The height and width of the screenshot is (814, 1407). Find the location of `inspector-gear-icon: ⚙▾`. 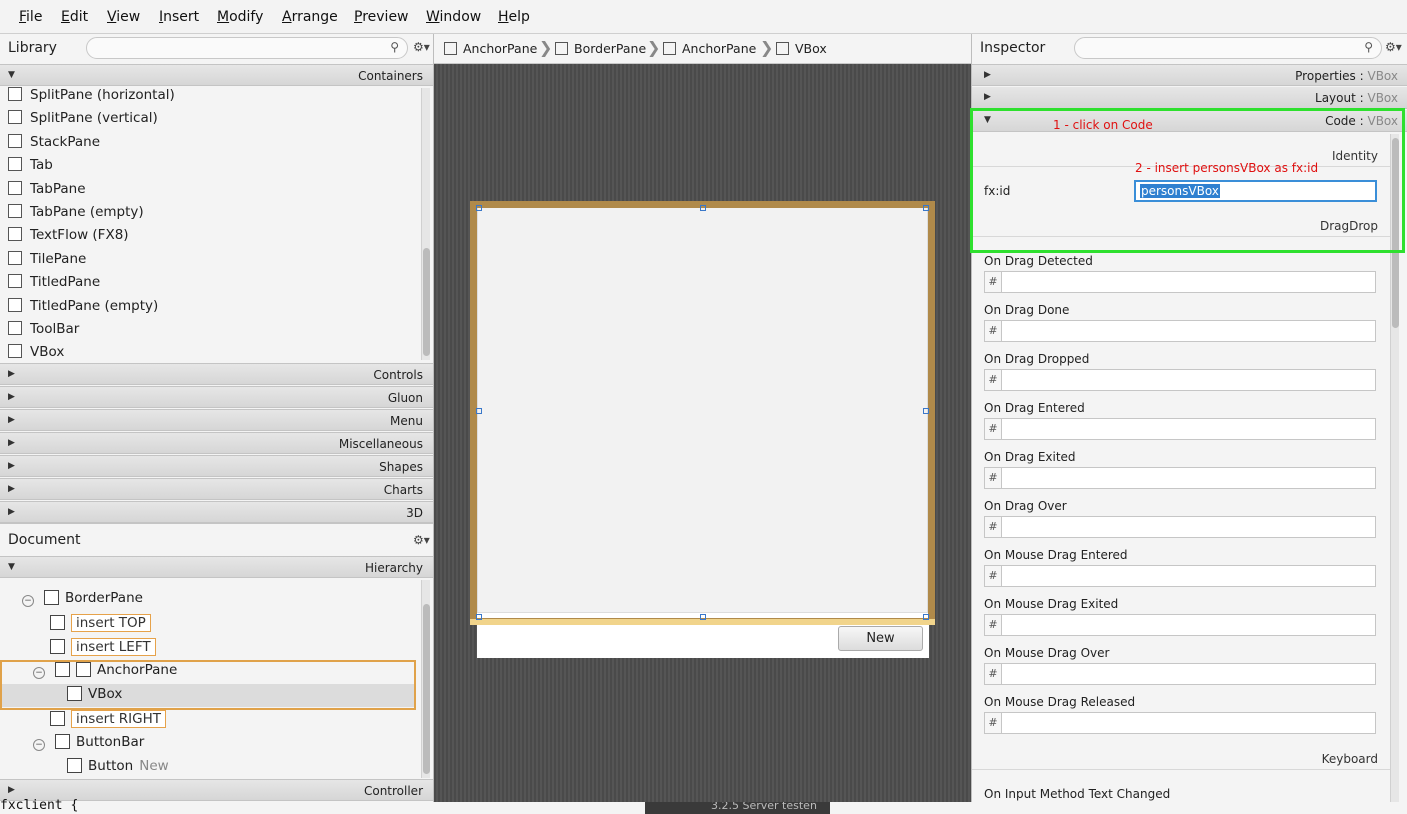

inspector-gear-icon: ⚙▾ is located at coordinates (1393, 47).